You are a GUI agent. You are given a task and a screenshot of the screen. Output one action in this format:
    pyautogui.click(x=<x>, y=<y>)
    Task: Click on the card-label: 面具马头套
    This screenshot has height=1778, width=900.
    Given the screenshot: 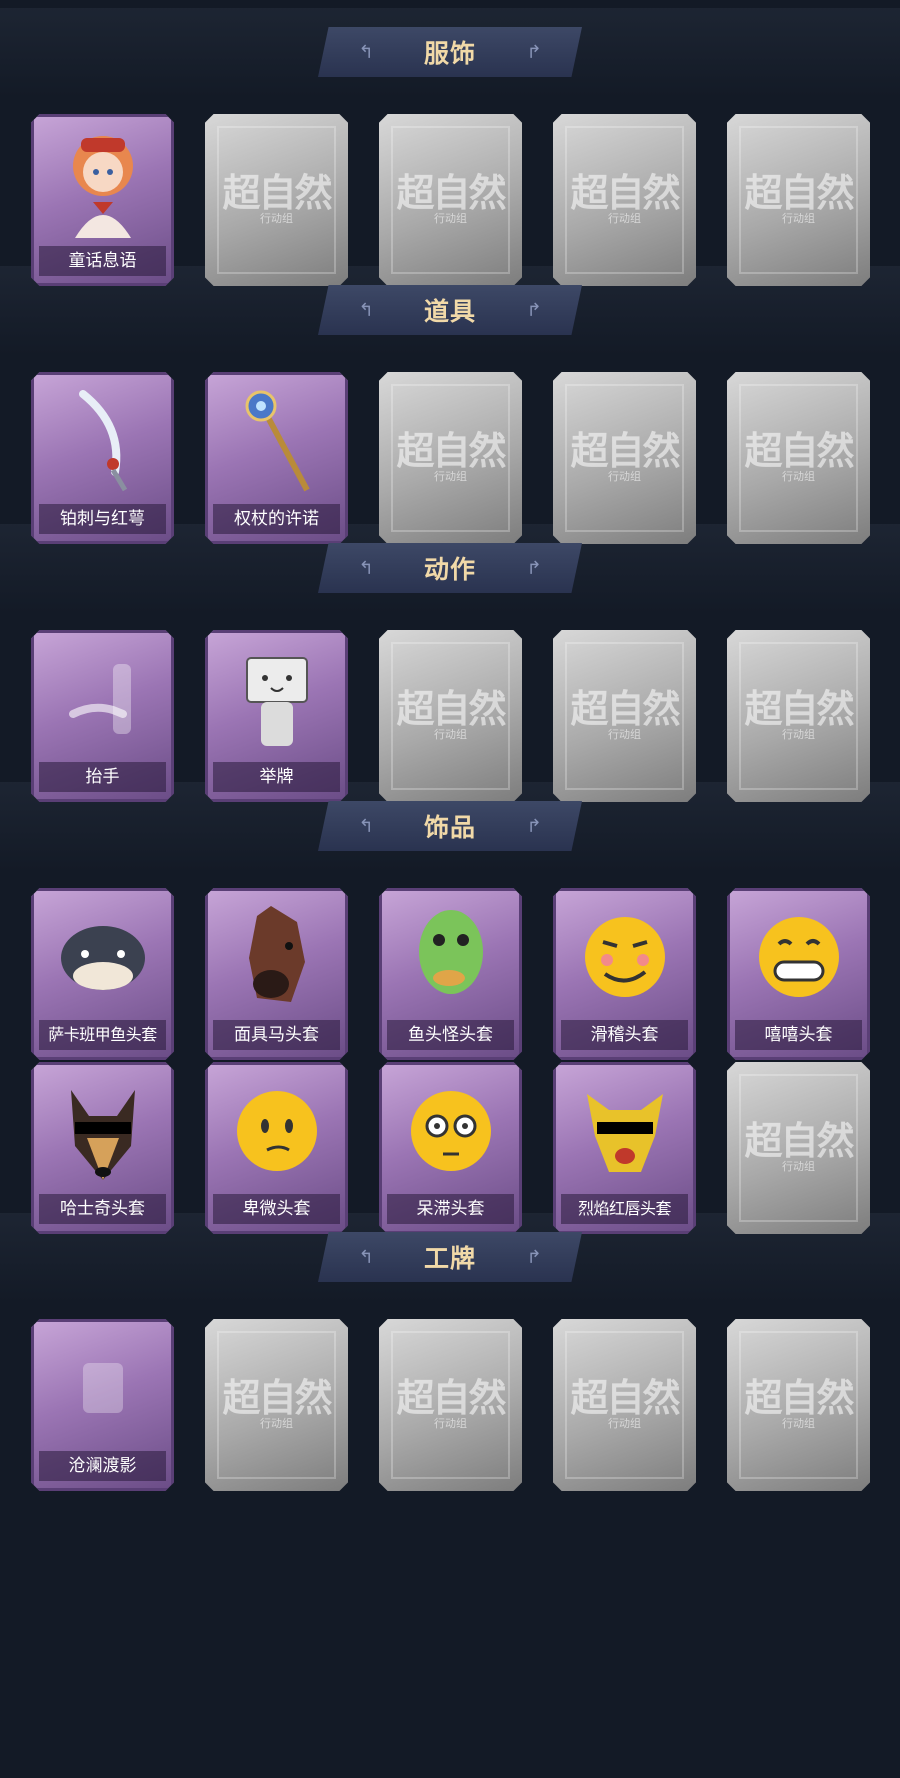 What is the action you would take?
    pyautogui.click(x=276, y=1035)
    